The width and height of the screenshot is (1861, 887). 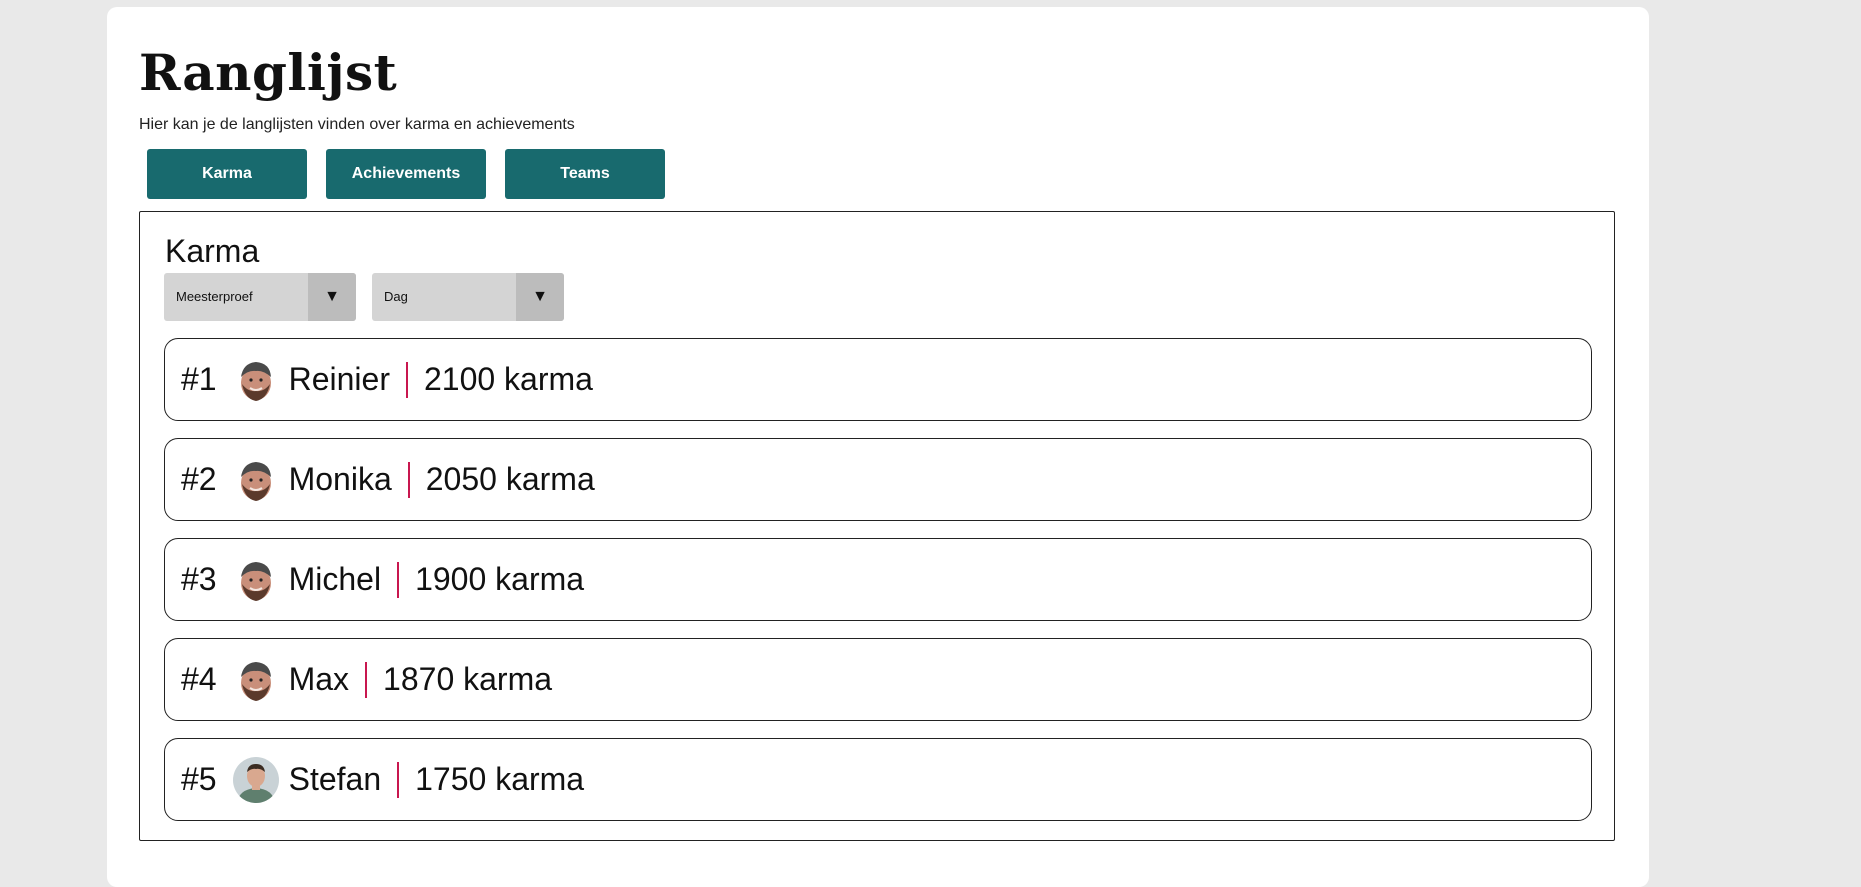 I want to click on rank-name: Stefan, so click(x=335, y=779).